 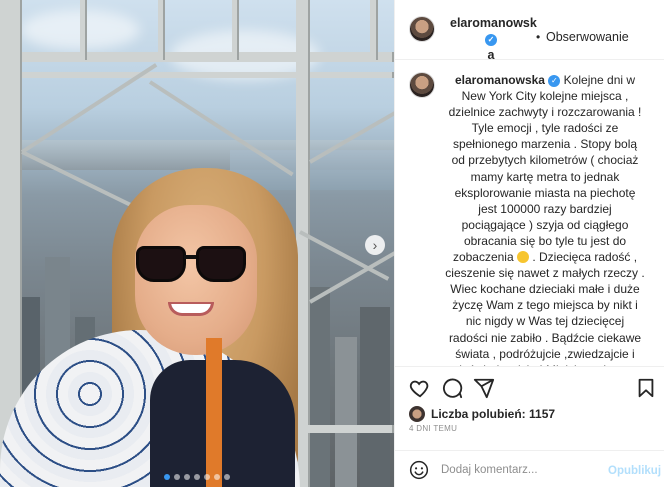 I want to click on likes-label: Liczba polubień:, so click(x=478, y=414).